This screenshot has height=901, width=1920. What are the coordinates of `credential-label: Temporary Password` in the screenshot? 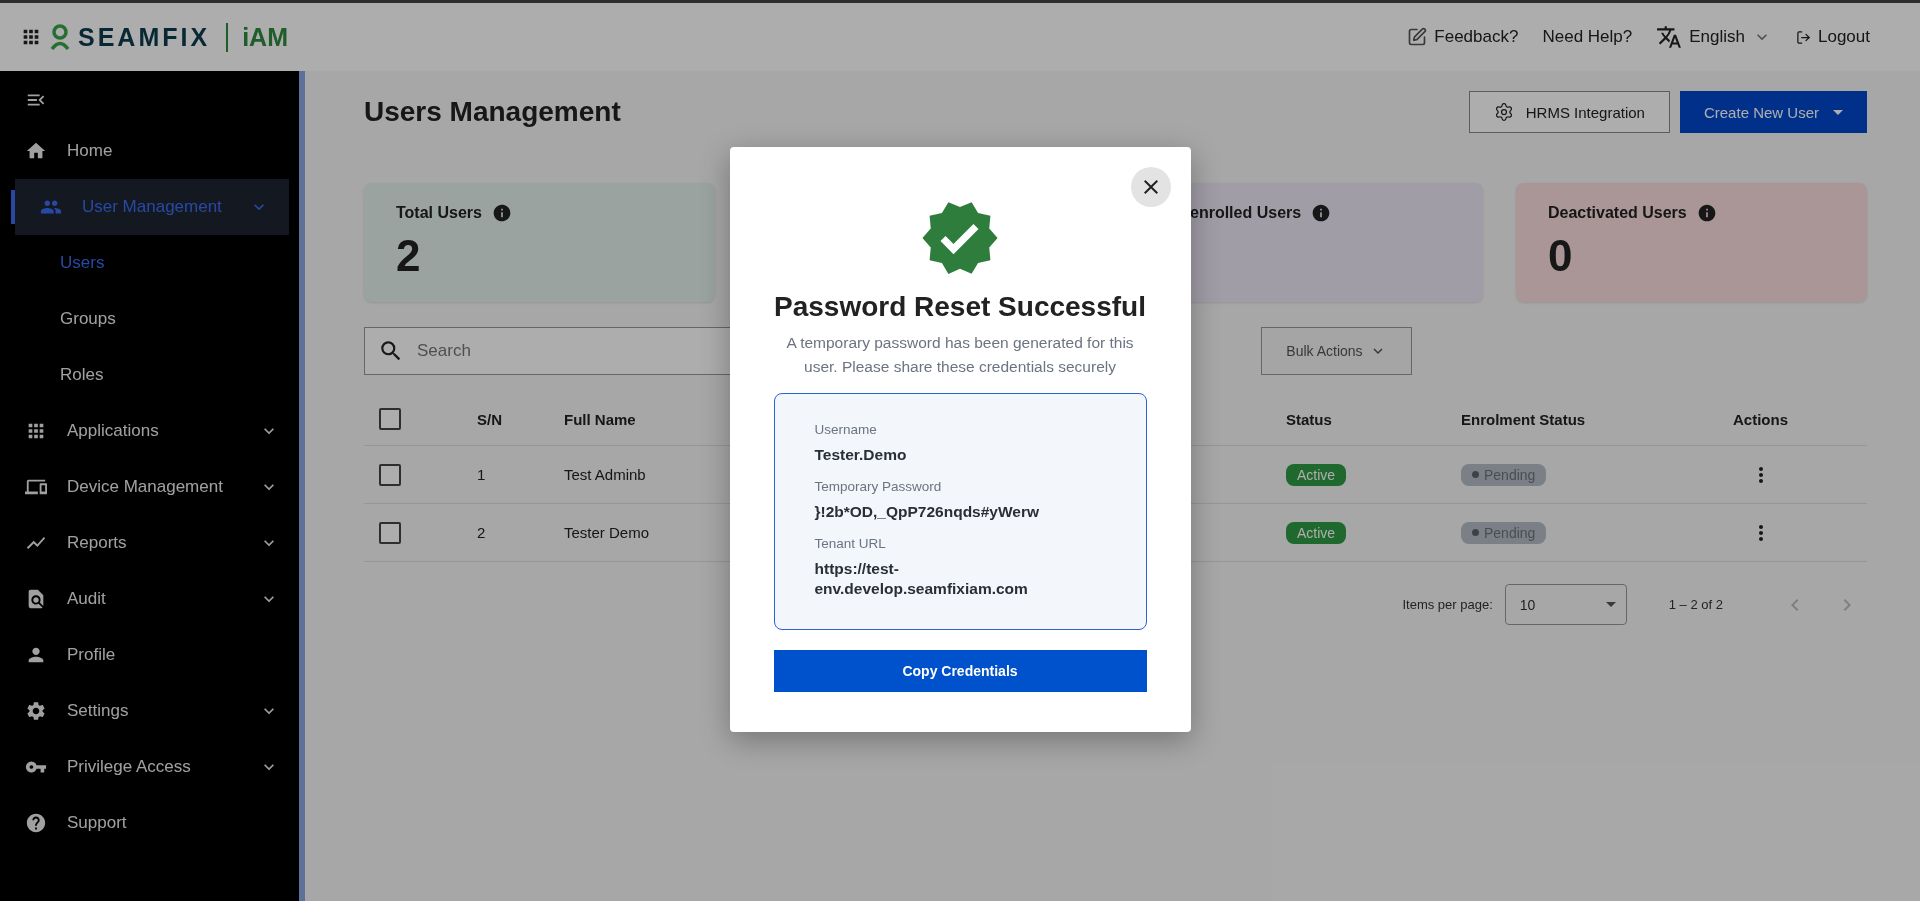 It's located at (878, 486).